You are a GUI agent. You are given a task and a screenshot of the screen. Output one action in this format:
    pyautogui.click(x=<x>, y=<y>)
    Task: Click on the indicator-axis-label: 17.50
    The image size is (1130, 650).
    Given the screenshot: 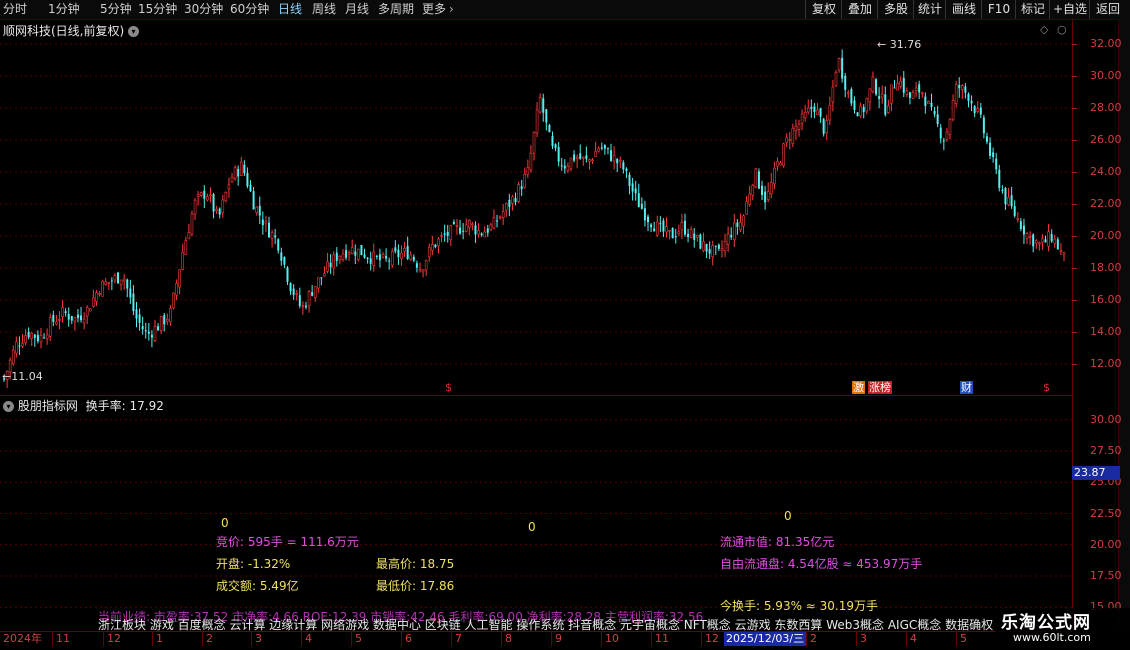 What is the action you would take?
    pyautogui.click(x=1106, y=575)
    